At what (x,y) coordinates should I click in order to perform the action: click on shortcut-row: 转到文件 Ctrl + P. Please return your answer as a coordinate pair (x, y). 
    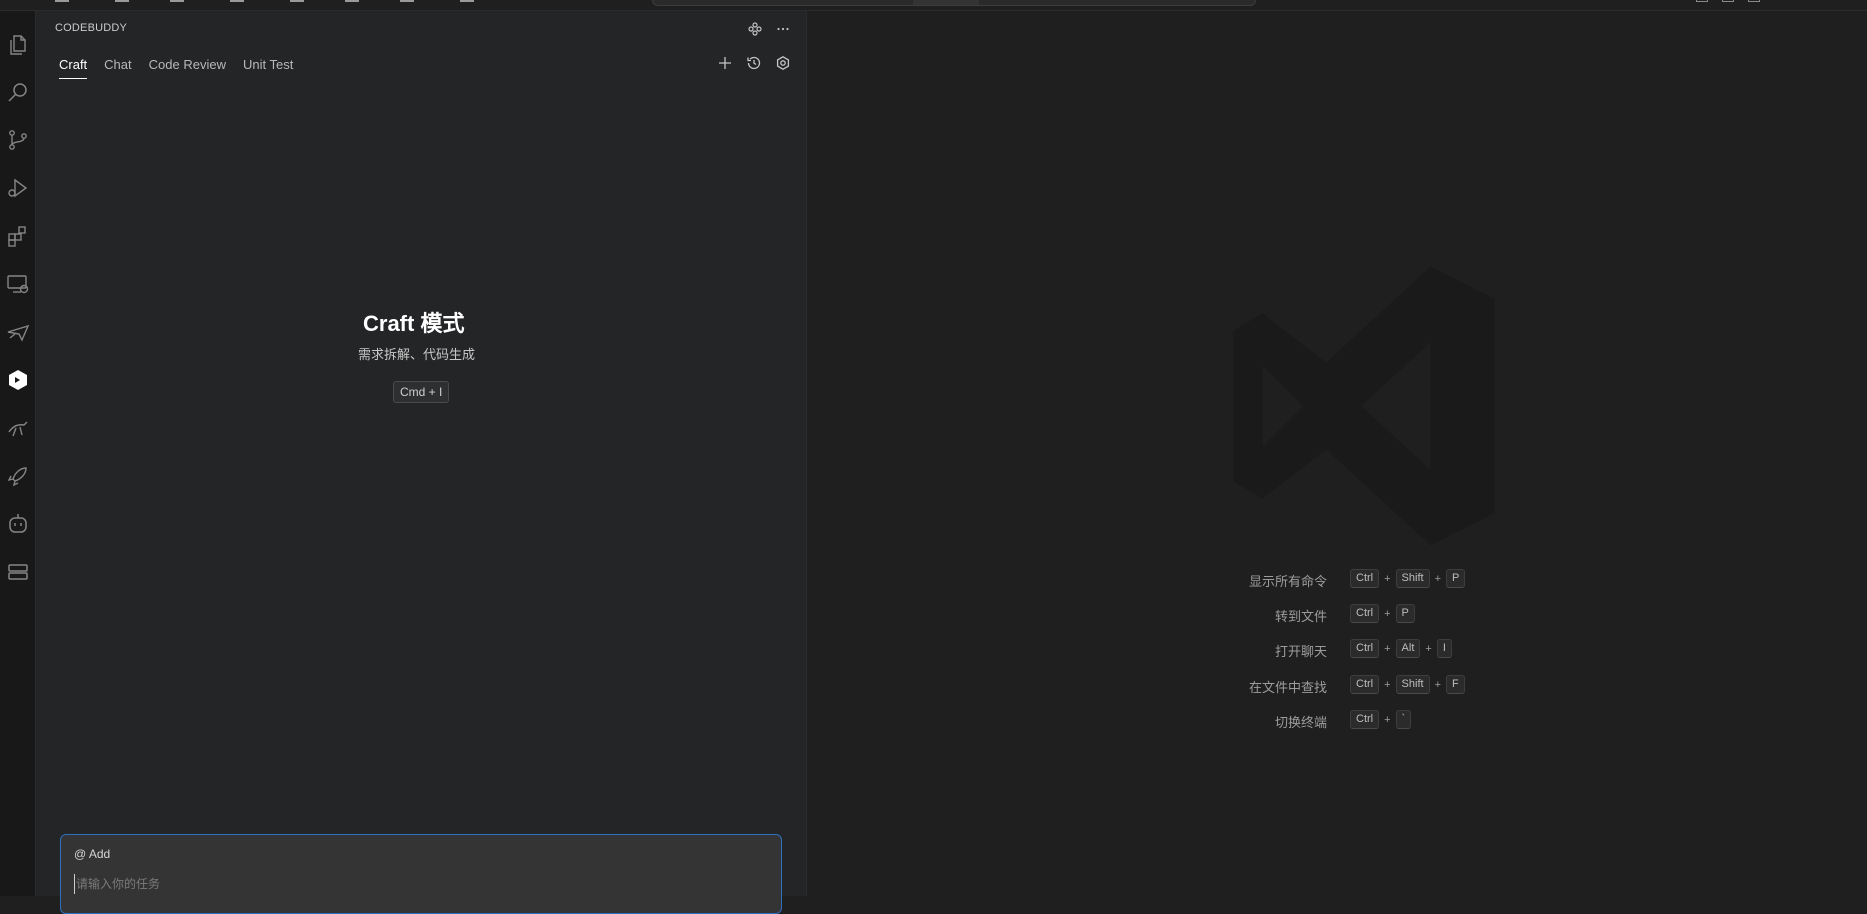
    Looking at the image, I should click on (1337, 614).